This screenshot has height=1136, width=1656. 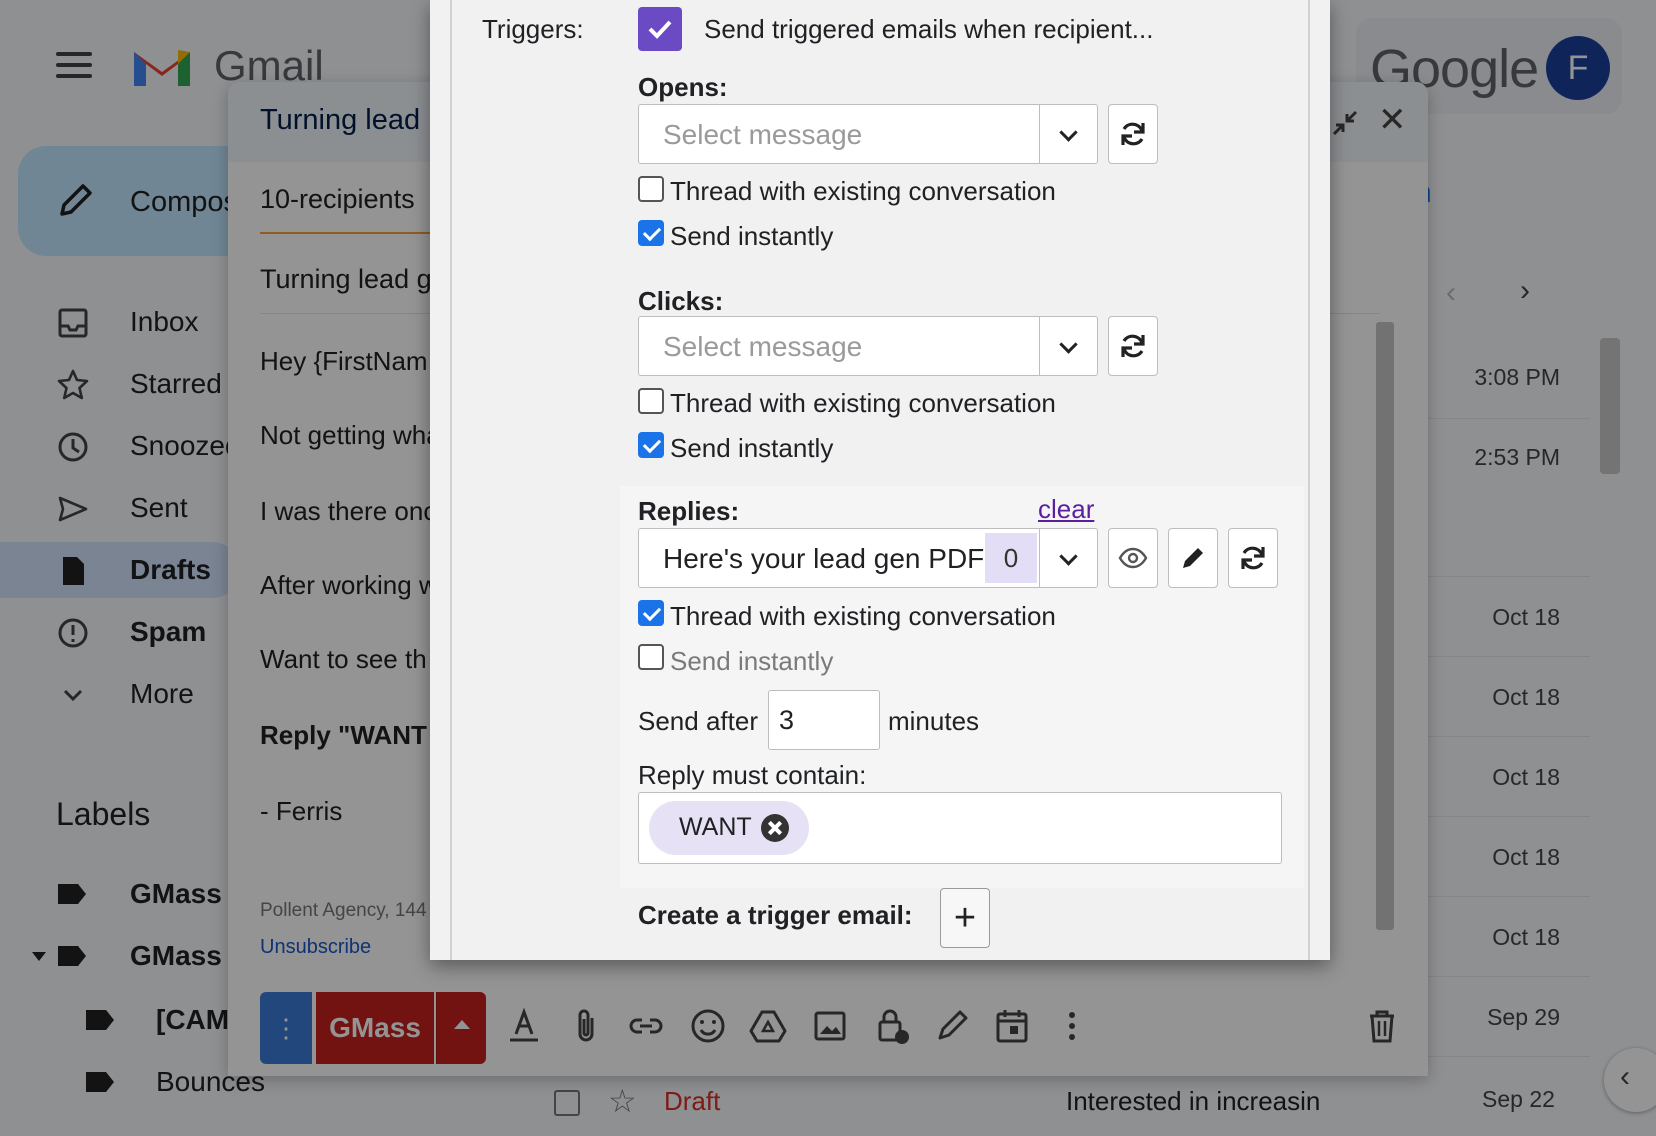 What do you see at coordinates (824, 558) in the screenshot?
I see `select-value: Here's your lead gen PDF` at bounding box center [824, 558].